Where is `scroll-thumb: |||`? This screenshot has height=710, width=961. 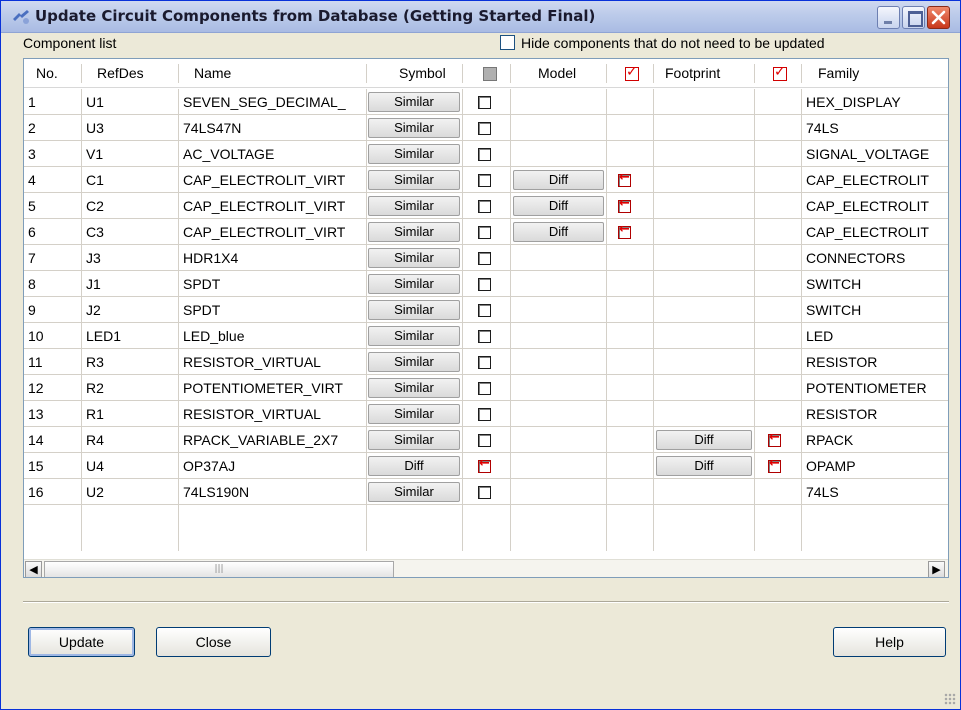 scroll-thumb: ||| is located at coordinates (219, 569).